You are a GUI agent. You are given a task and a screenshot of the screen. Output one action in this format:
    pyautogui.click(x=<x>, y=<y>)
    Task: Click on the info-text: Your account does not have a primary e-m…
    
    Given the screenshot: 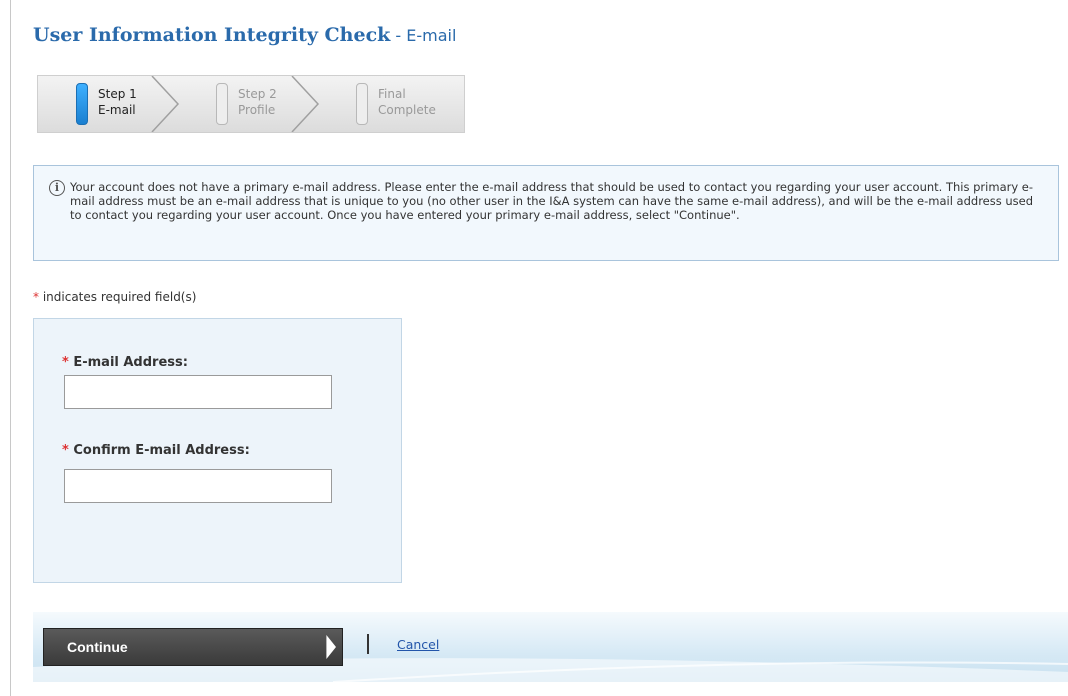 What is the action you would take?
    pyautogui.click(x=552, y=201)
    